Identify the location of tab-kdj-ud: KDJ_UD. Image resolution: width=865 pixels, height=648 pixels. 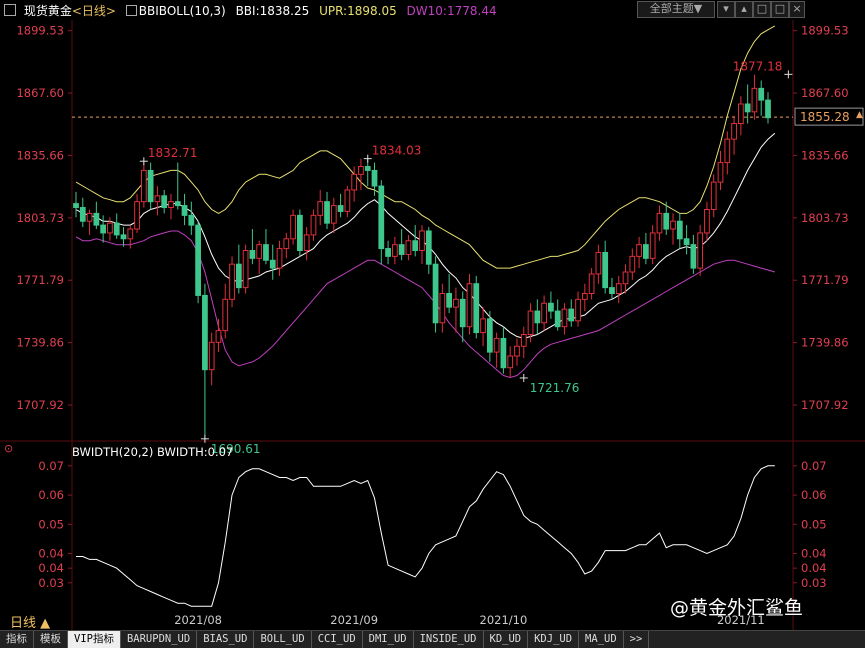
(554, 639).